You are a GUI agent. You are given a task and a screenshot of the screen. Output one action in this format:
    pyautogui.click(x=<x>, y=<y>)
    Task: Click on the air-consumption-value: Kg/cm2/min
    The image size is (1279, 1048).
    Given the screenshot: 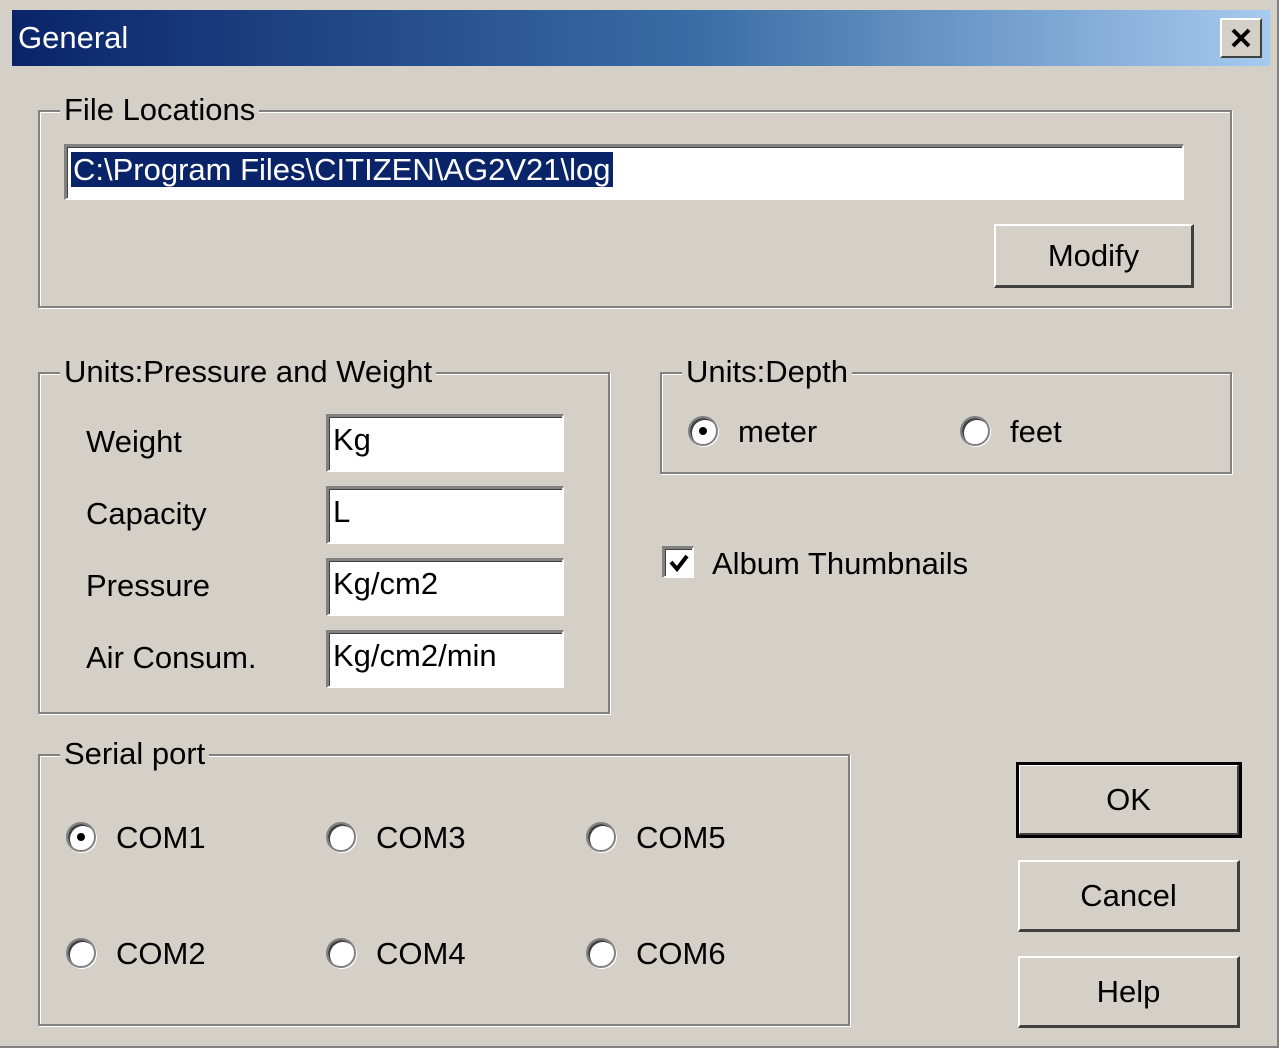 What is the action you would take?
    pyautogui.click(x=415, y=655)
    